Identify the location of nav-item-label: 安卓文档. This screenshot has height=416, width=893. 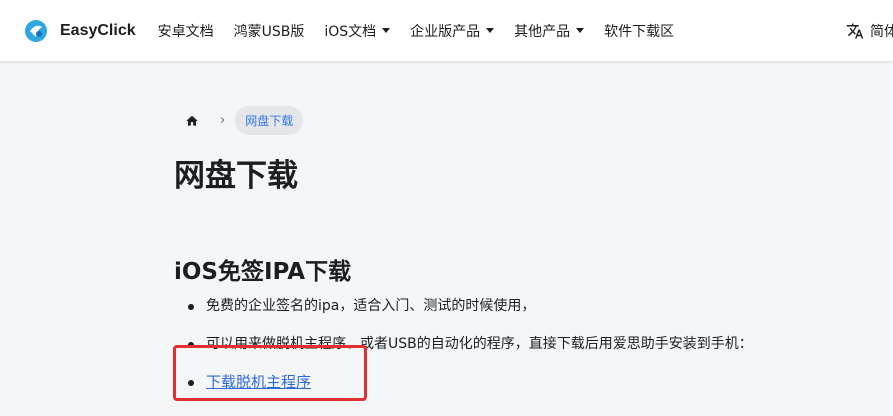
(185, 31).